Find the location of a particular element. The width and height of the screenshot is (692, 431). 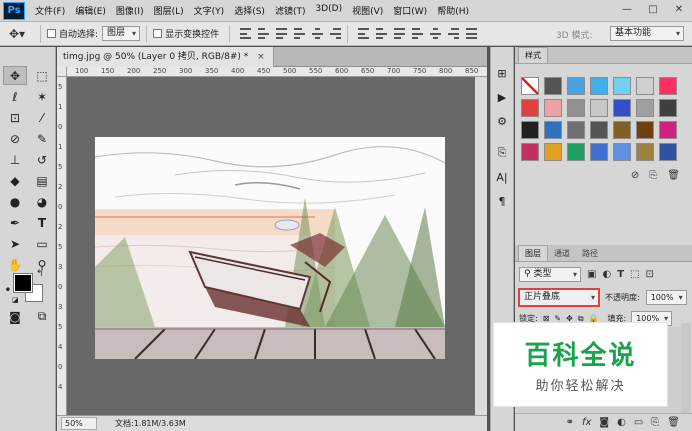

auto-align-icon is located at coordinates (472, 33).